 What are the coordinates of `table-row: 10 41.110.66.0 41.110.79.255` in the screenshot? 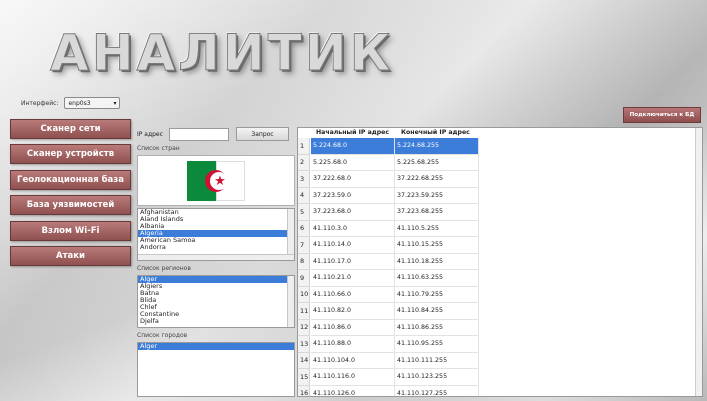 It's located at (500, 294).